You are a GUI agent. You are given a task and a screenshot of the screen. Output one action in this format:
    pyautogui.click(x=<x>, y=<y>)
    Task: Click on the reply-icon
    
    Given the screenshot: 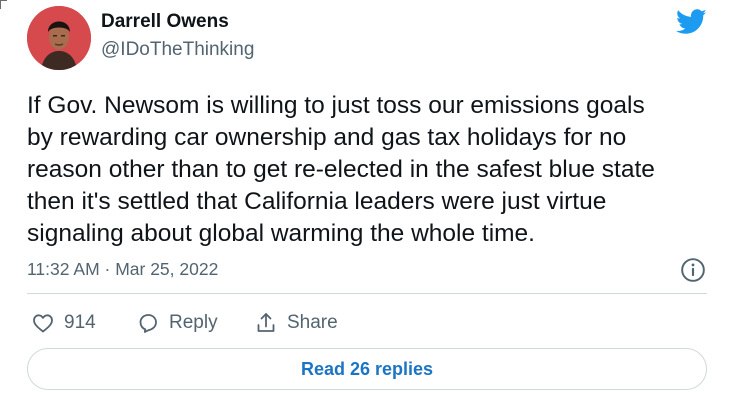 What is the action you would take?
    pyautogui.click(x=148, y=323)
    